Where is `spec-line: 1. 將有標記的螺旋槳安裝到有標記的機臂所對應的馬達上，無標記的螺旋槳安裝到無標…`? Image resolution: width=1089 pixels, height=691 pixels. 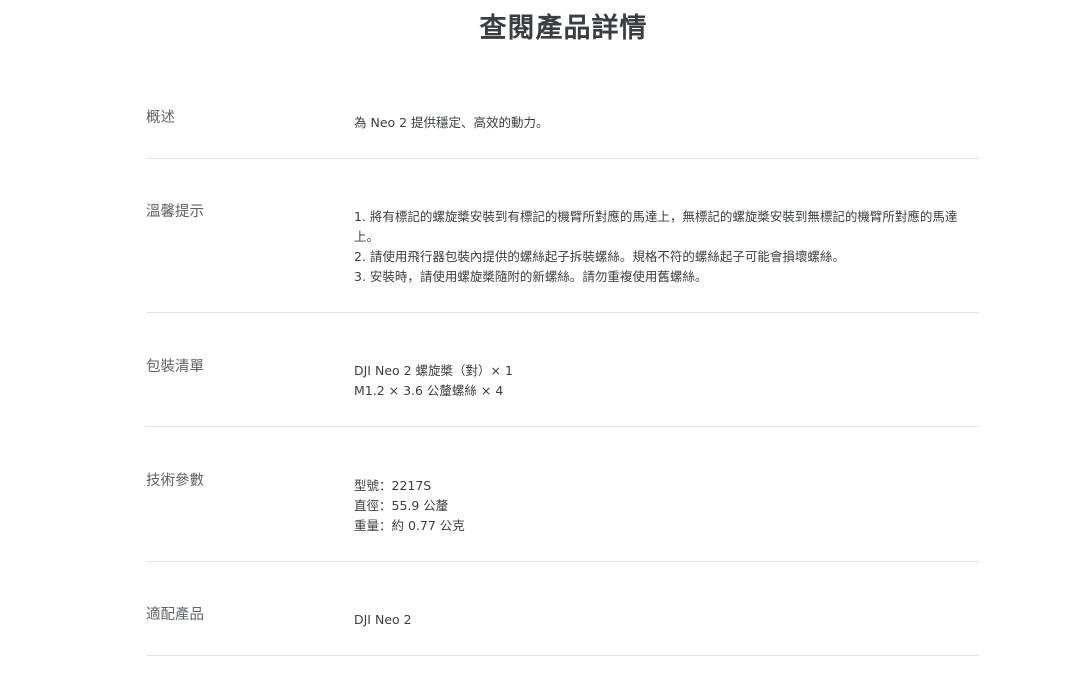
spec-line: 1. 將有標記的螺旋槳安裝到有標記的機臂所對應的馬達上，無標記的螺旋槳安裝到無標… is located at coordinates (656, 226).